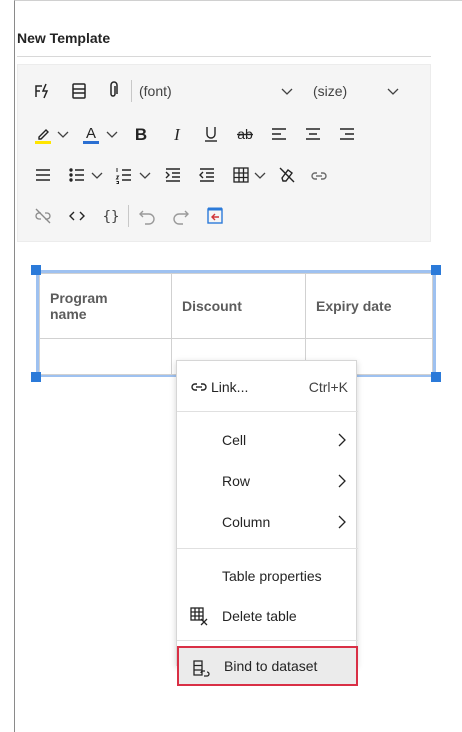 This screenshot has width=462, height=732. Describe the element at coordinates (155, 91) in the screenshot. I see `font-select: (font)` at that location.